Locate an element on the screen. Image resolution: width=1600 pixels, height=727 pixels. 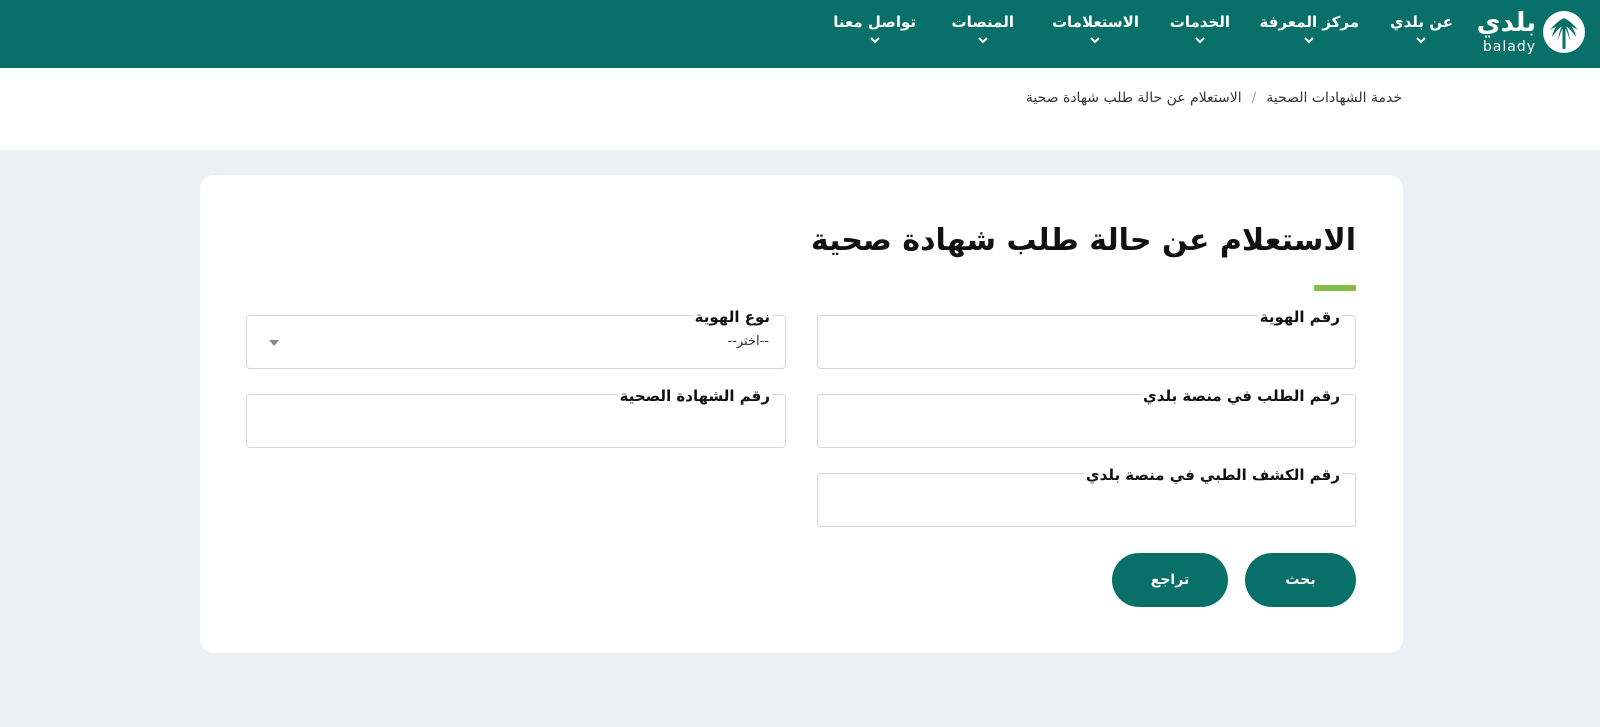
breadcrumb-link-health-certificates: خدمة الشهادات الصحية is located at coordinates (1334, 98).